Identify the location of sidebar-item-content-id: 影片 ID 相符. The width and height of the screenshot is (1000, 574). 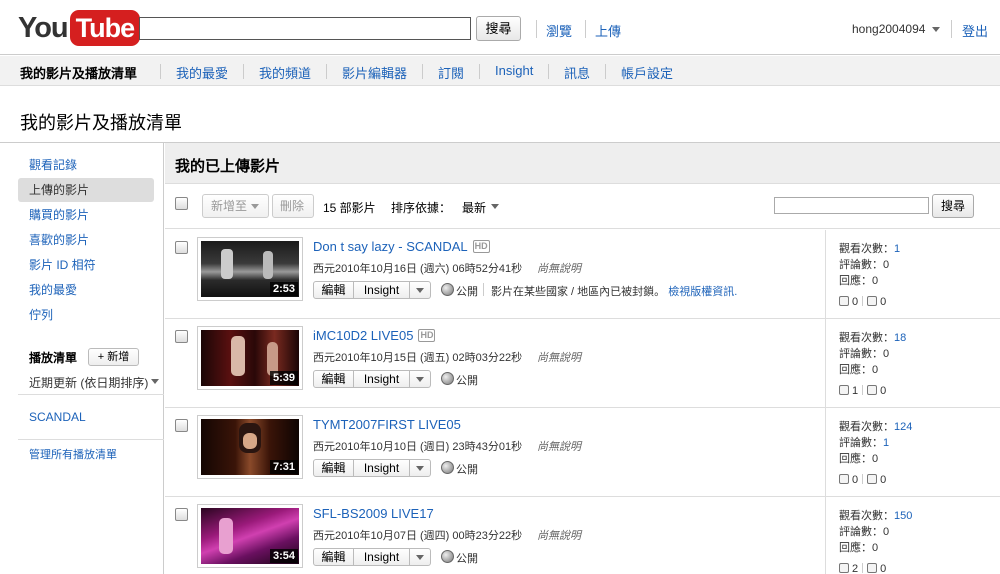
(86, 265).